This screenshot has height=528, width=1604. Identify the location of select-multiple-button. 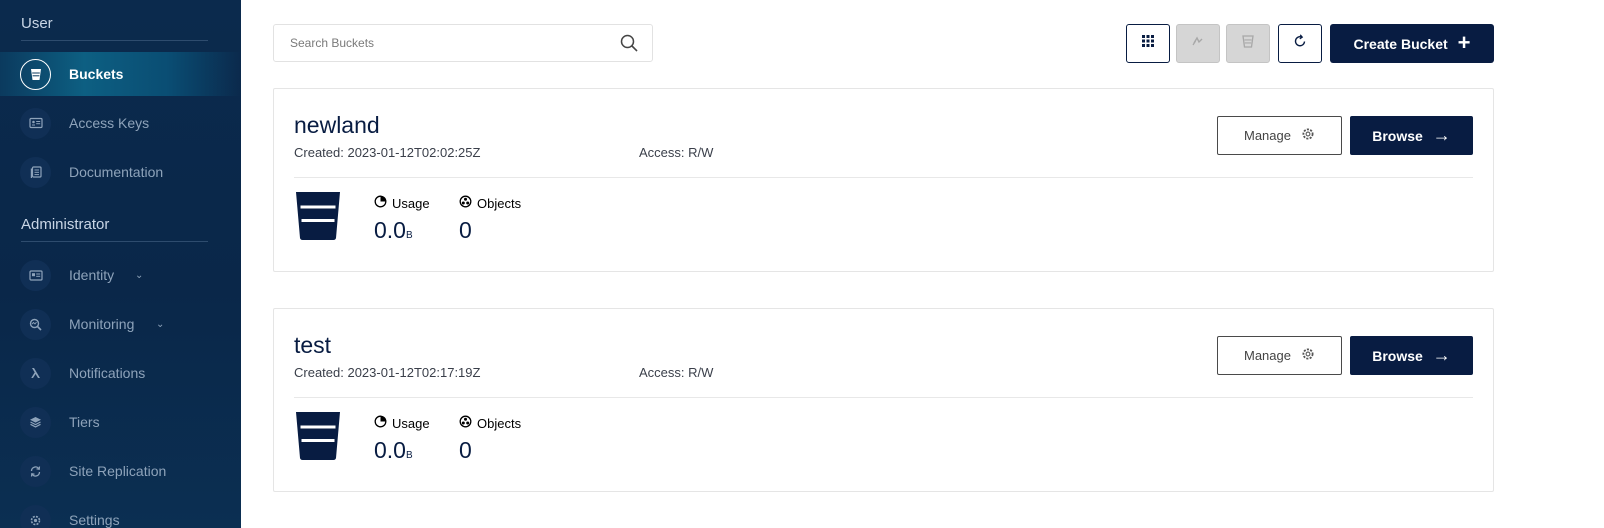
(1148, 43).